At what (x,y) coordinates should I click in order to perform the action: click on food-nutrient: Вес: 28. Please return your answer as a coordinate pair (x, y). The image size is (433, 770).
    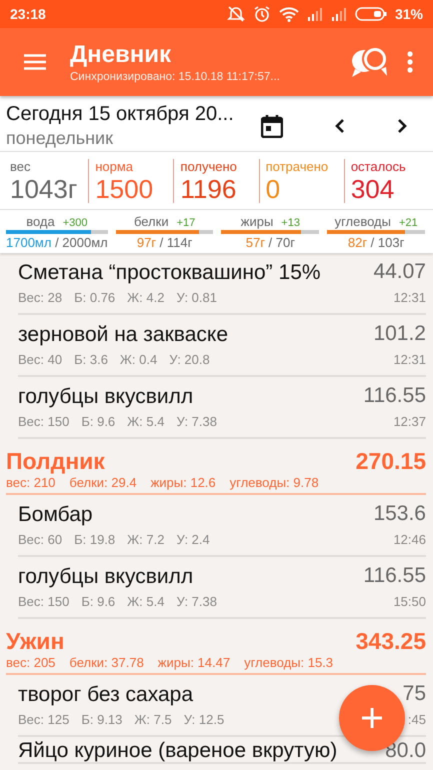
    Looking at the image, I should click on (40, 297).